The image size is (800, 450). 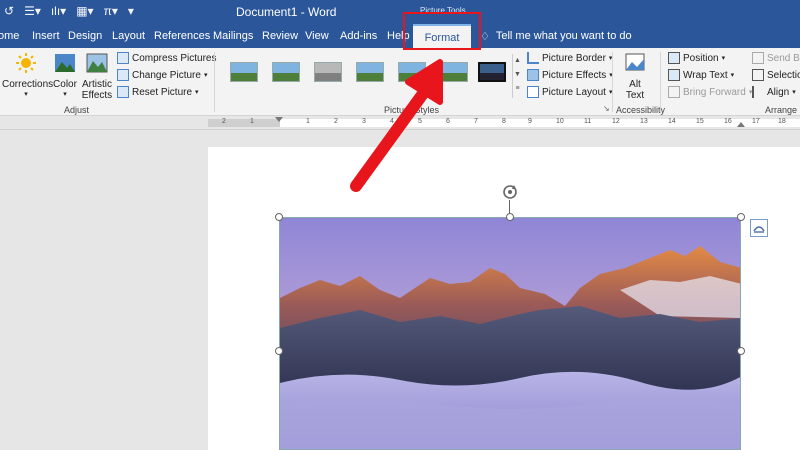 I want to click on list-icon: ☰▾, so click(x=32, y=11).